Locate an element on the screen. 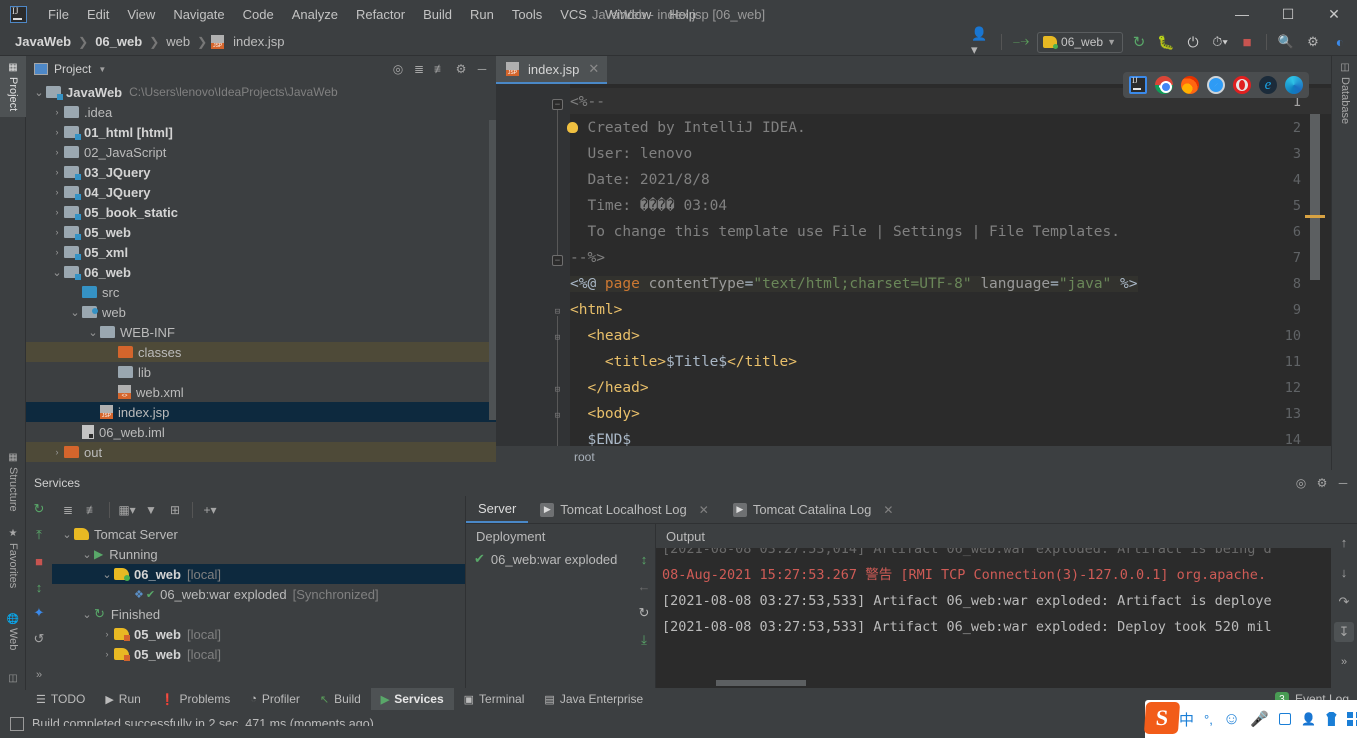 The width and height of the screenshot is (1357, 738). soft-keyboard-icon is located at coordinates (1285, 719).